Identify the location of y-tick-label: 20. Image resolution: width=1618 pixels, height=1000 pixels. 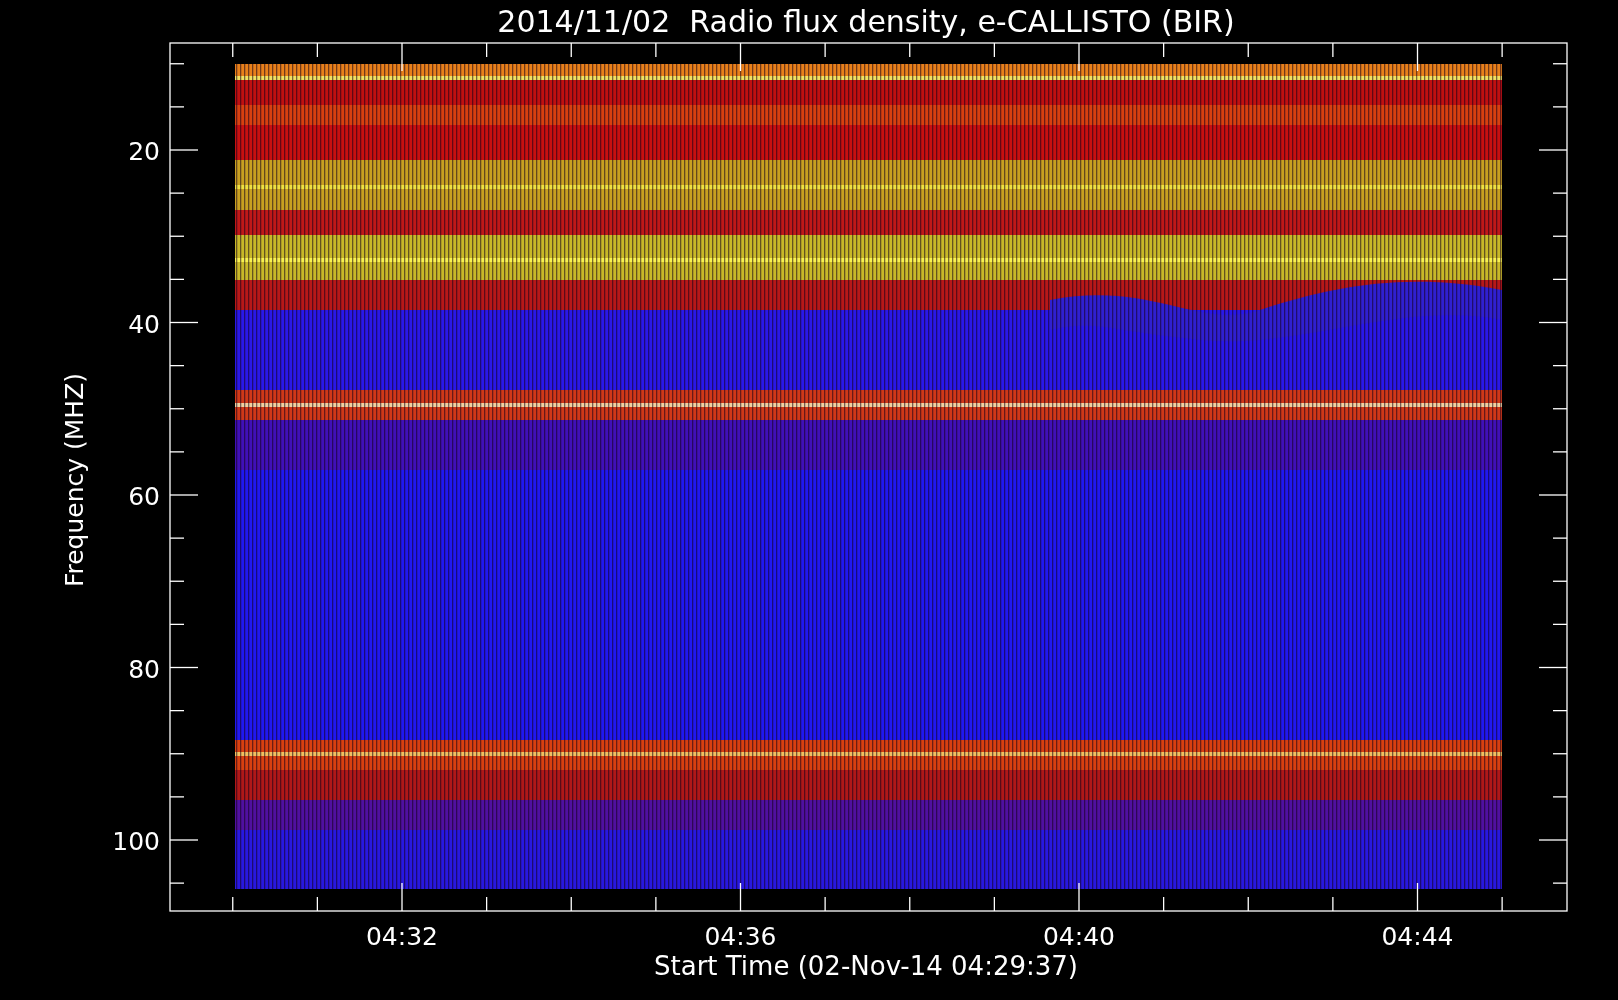
(144, 151).